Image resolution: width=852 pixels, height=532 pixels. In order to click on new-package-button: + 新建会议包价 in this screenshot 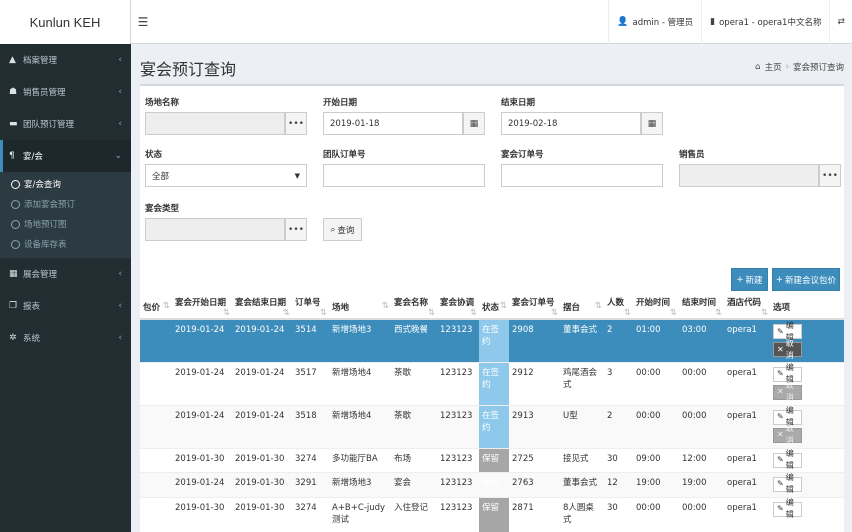, I will do `click(806, 279)`.